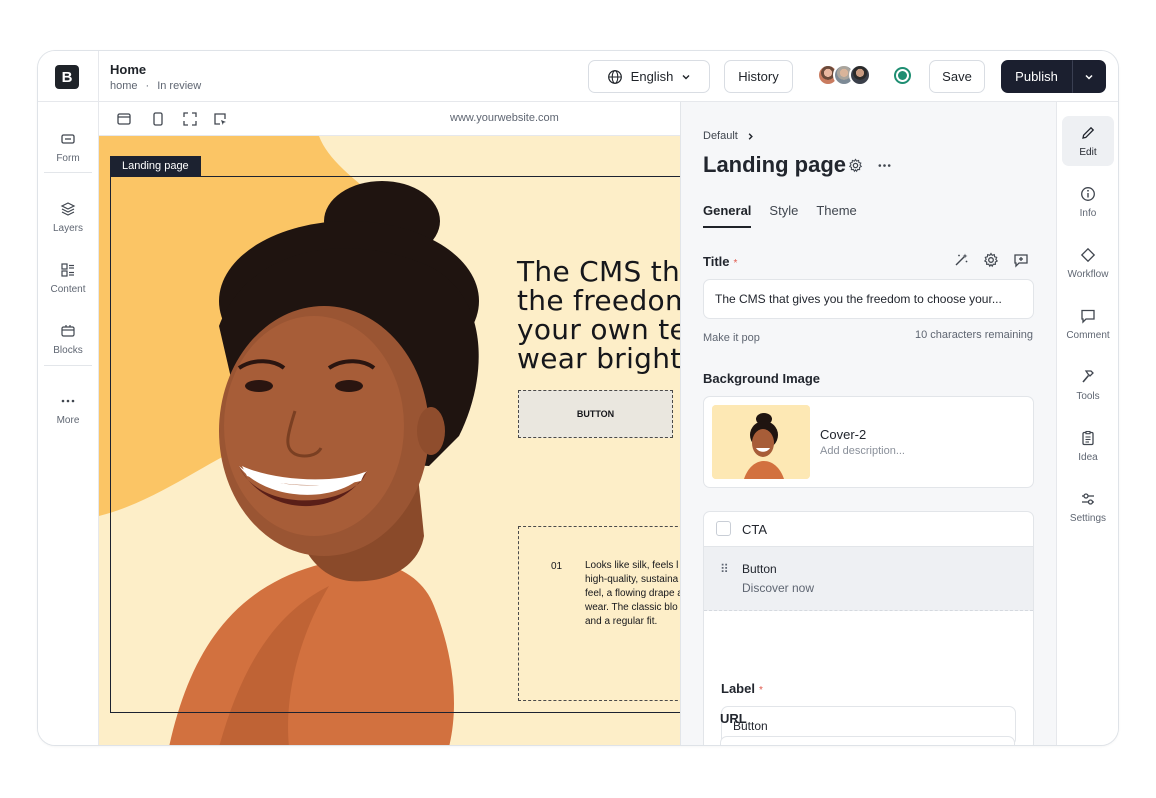 The image size is (1156, 798). What do you see at coordinates (1088, 507) in the screenshot?
I see `rail-item-settings: Settings` at bounding box center [1088, 507].